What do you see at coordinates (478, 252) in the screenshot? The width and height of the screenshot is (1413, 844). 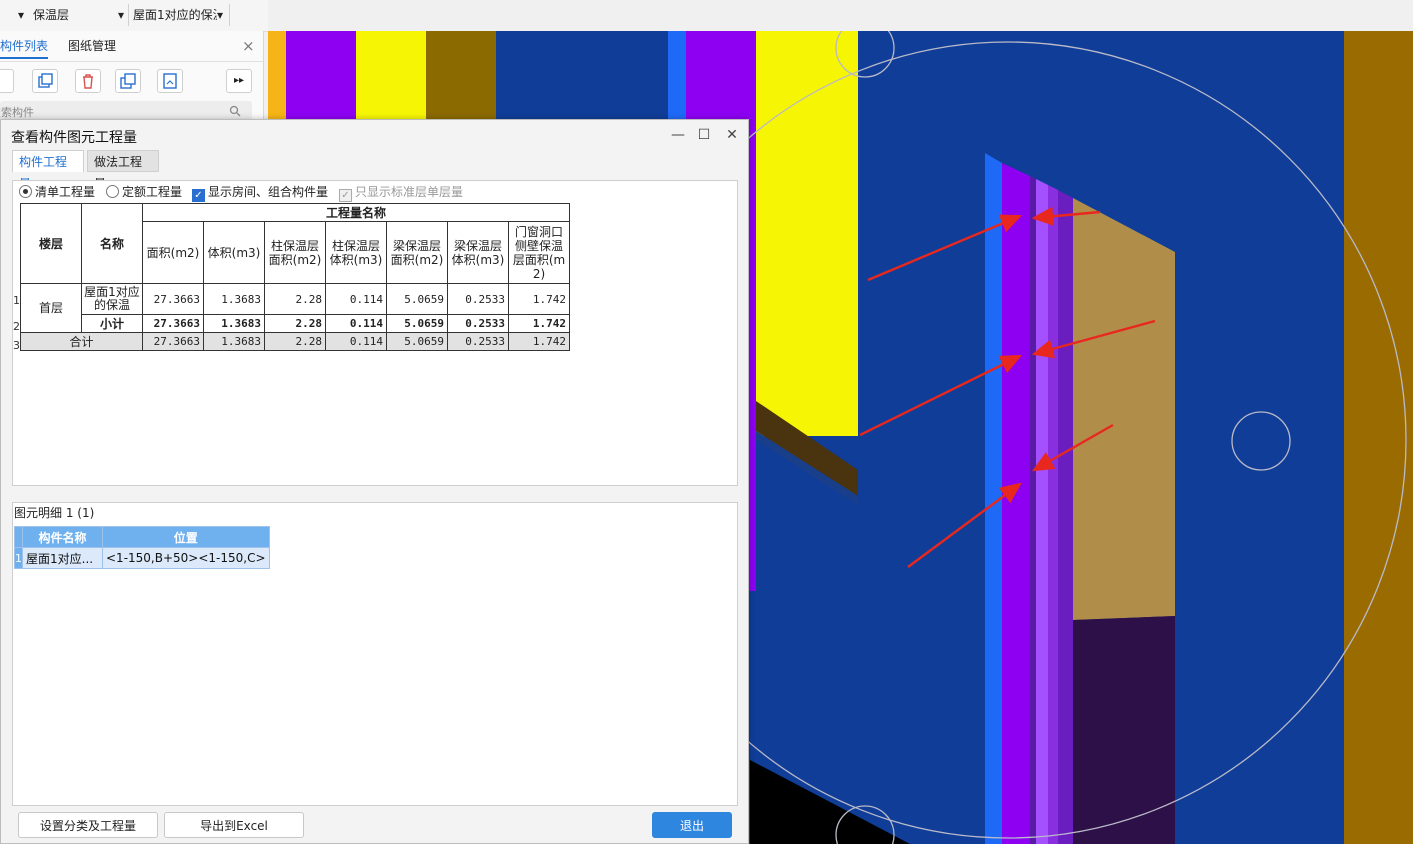 I see `col-header: 梁保温层体积(m3)` at bounding box center [478, 252].